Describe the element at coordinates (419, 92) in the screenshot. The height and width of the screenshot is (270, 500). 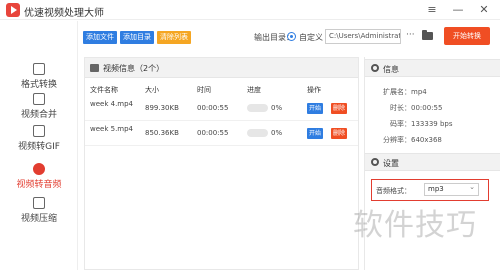
I see `info-value: mp4` at that location.